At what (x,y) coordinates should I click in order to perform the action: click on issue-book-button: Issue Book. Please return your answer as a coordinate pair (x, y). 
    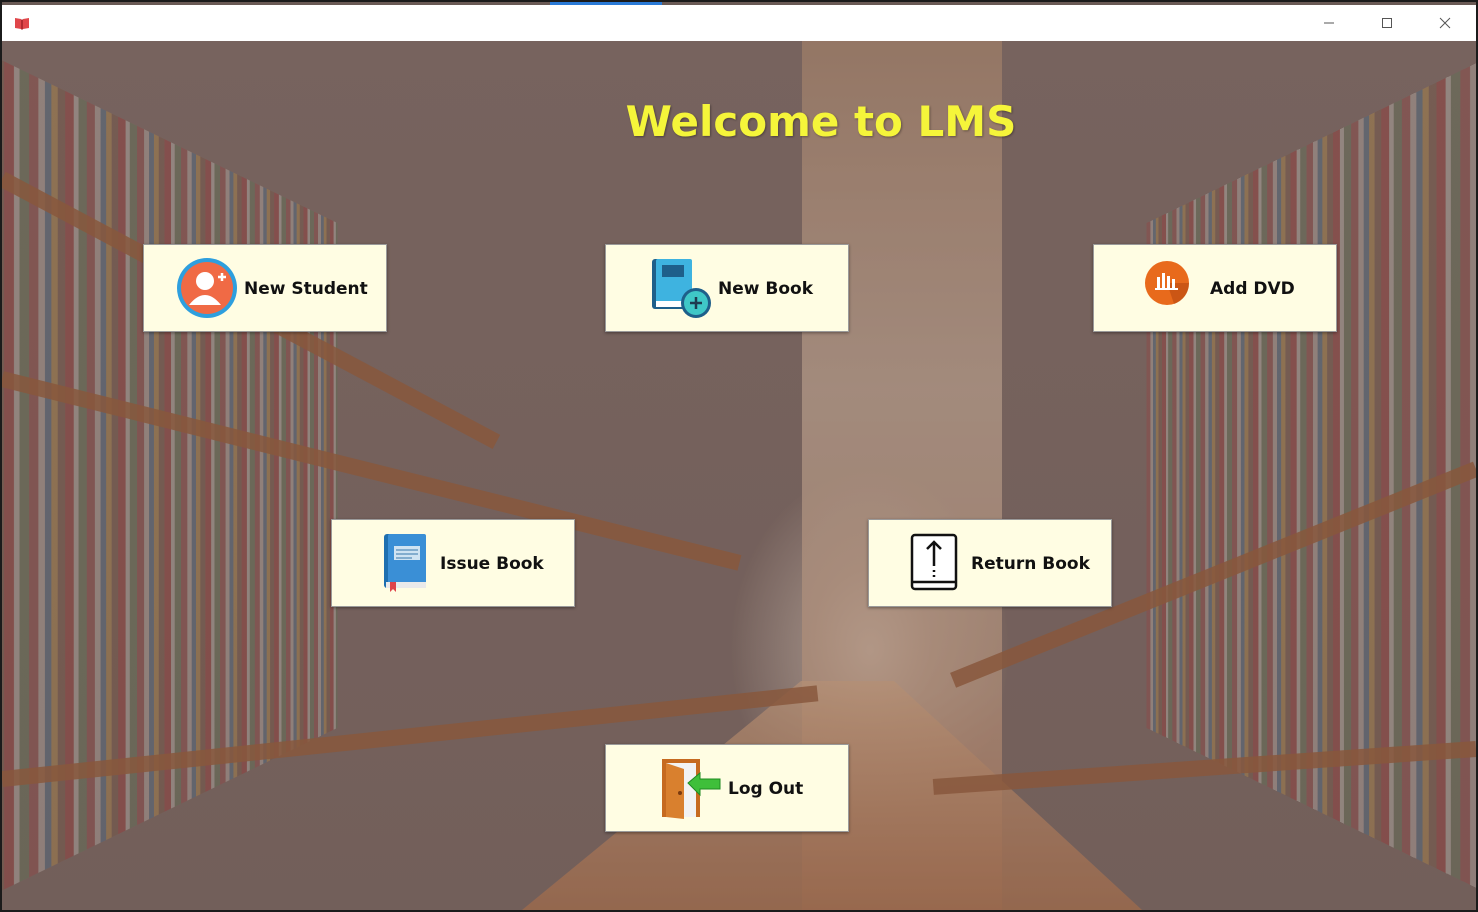
    Looking at the image, I should click on (453, 563).